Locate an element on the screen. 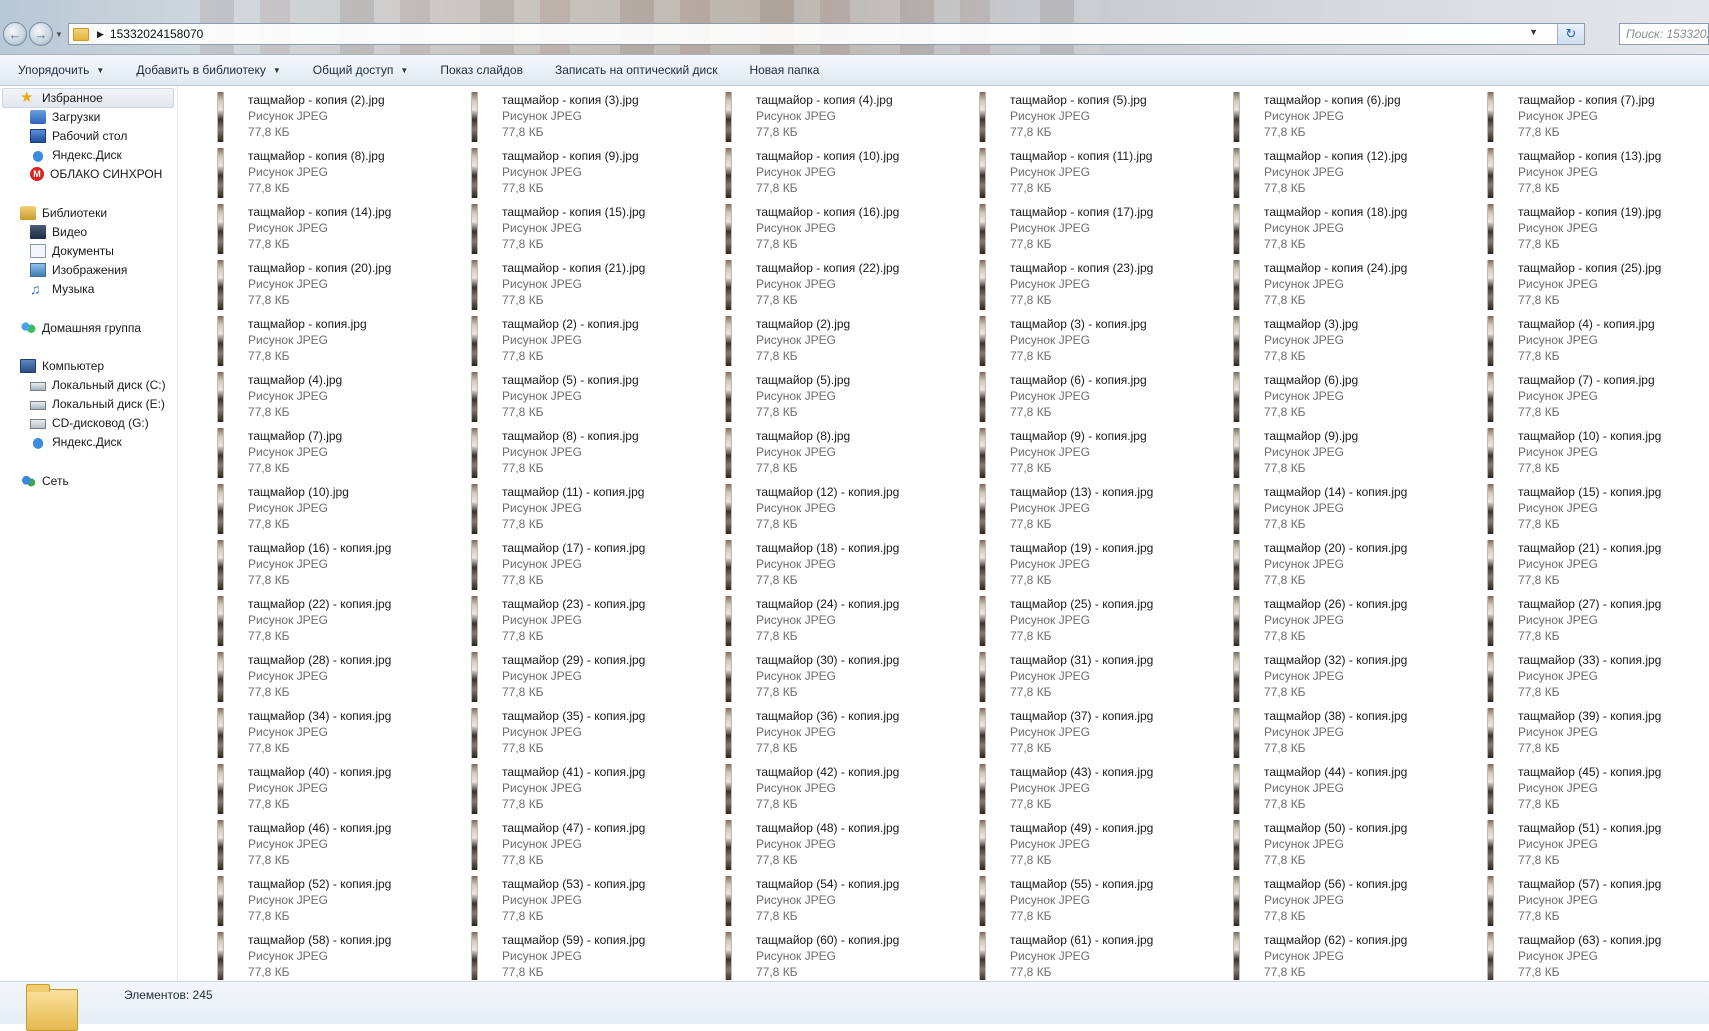 This screenshot has height=1031, width=1709. add-to-library-menu: Добавить в библиотеку ▼ is located at coordinates (206, 70).